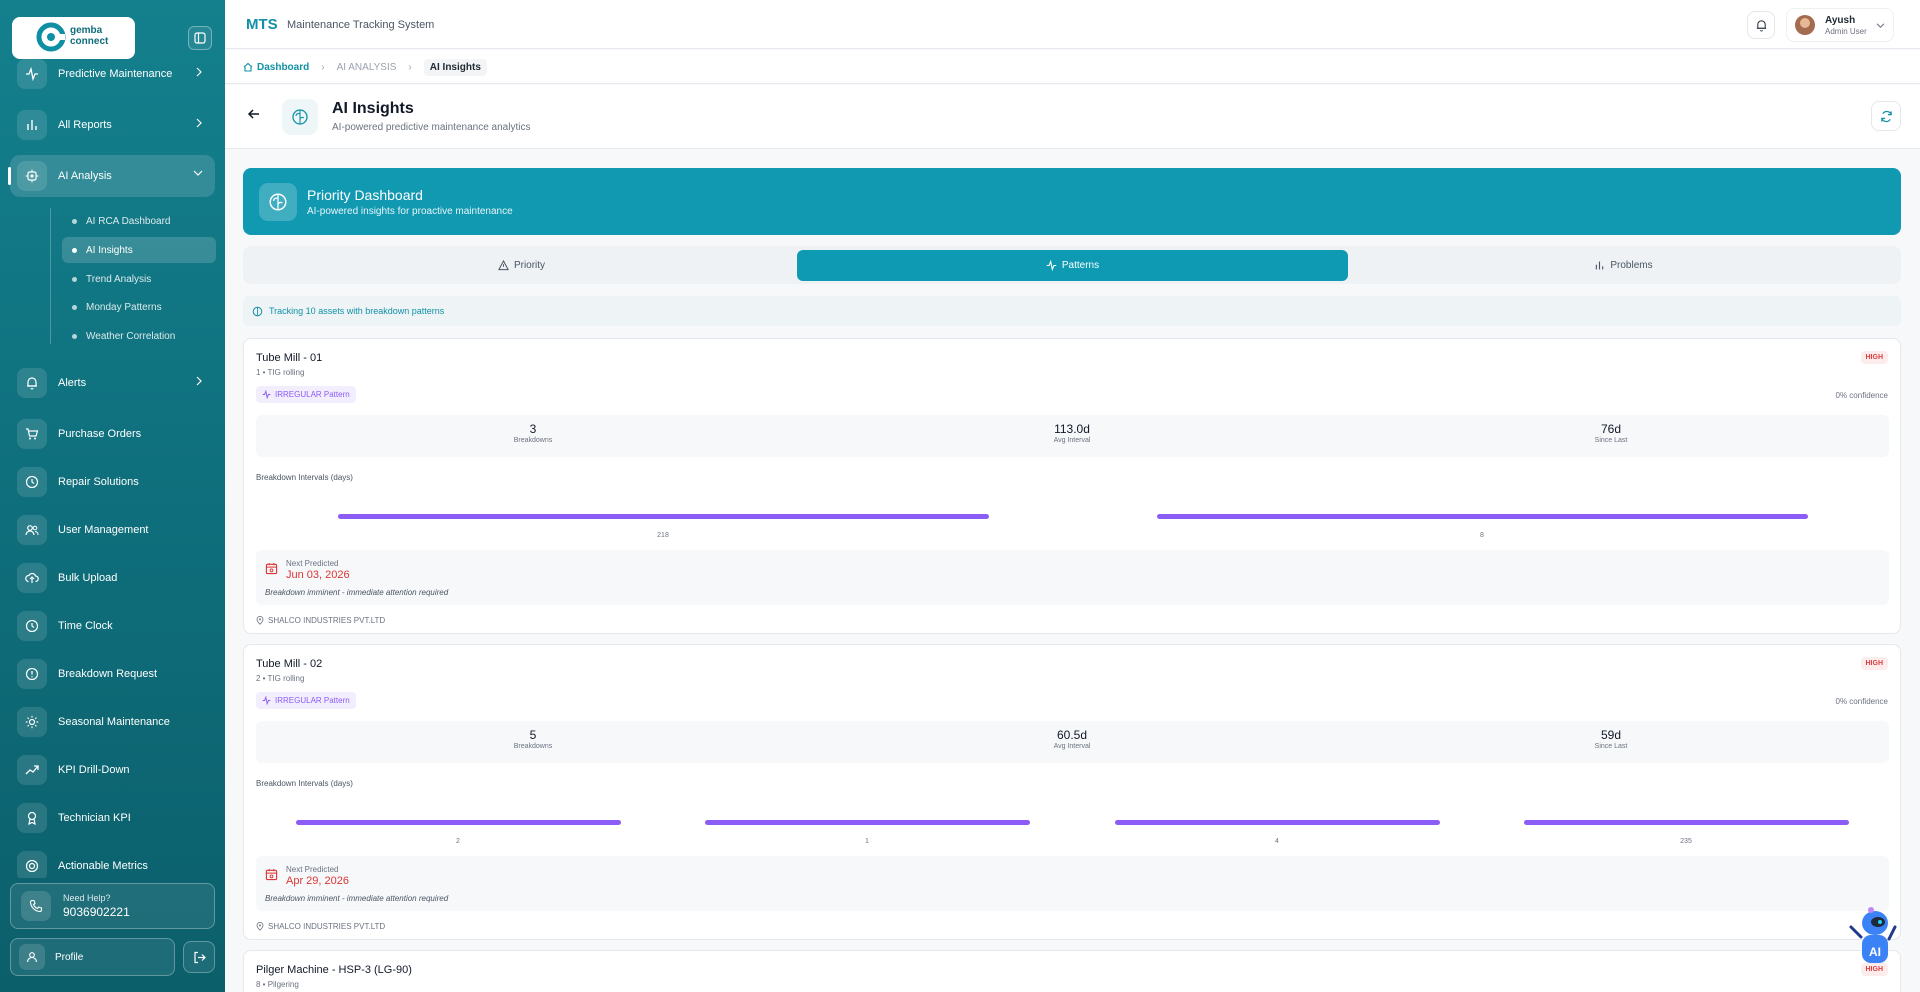 Image resolution: width=1920 pixels, height=992 pixels. I want to click on sidebar-item-repair-solutions: Repair Solutions, so click(112, 482).